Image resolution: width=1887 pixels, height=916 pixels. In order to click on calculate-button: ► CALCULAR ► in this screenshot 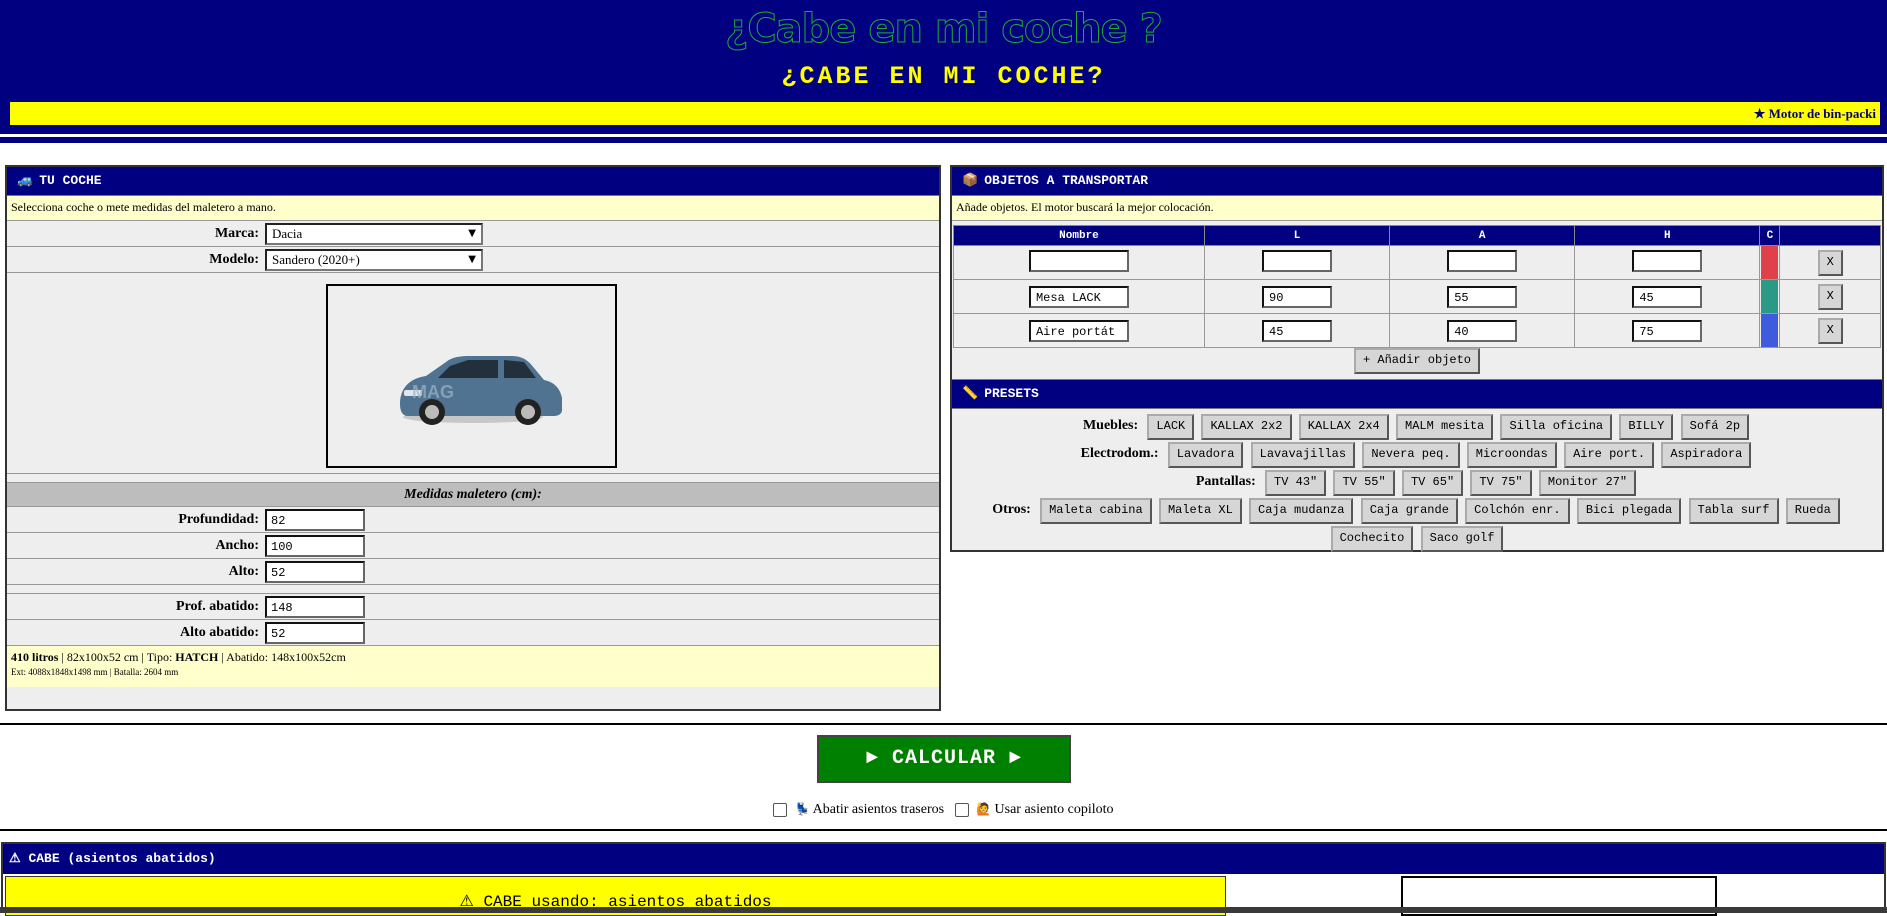, I will do `click(944, 759)`.